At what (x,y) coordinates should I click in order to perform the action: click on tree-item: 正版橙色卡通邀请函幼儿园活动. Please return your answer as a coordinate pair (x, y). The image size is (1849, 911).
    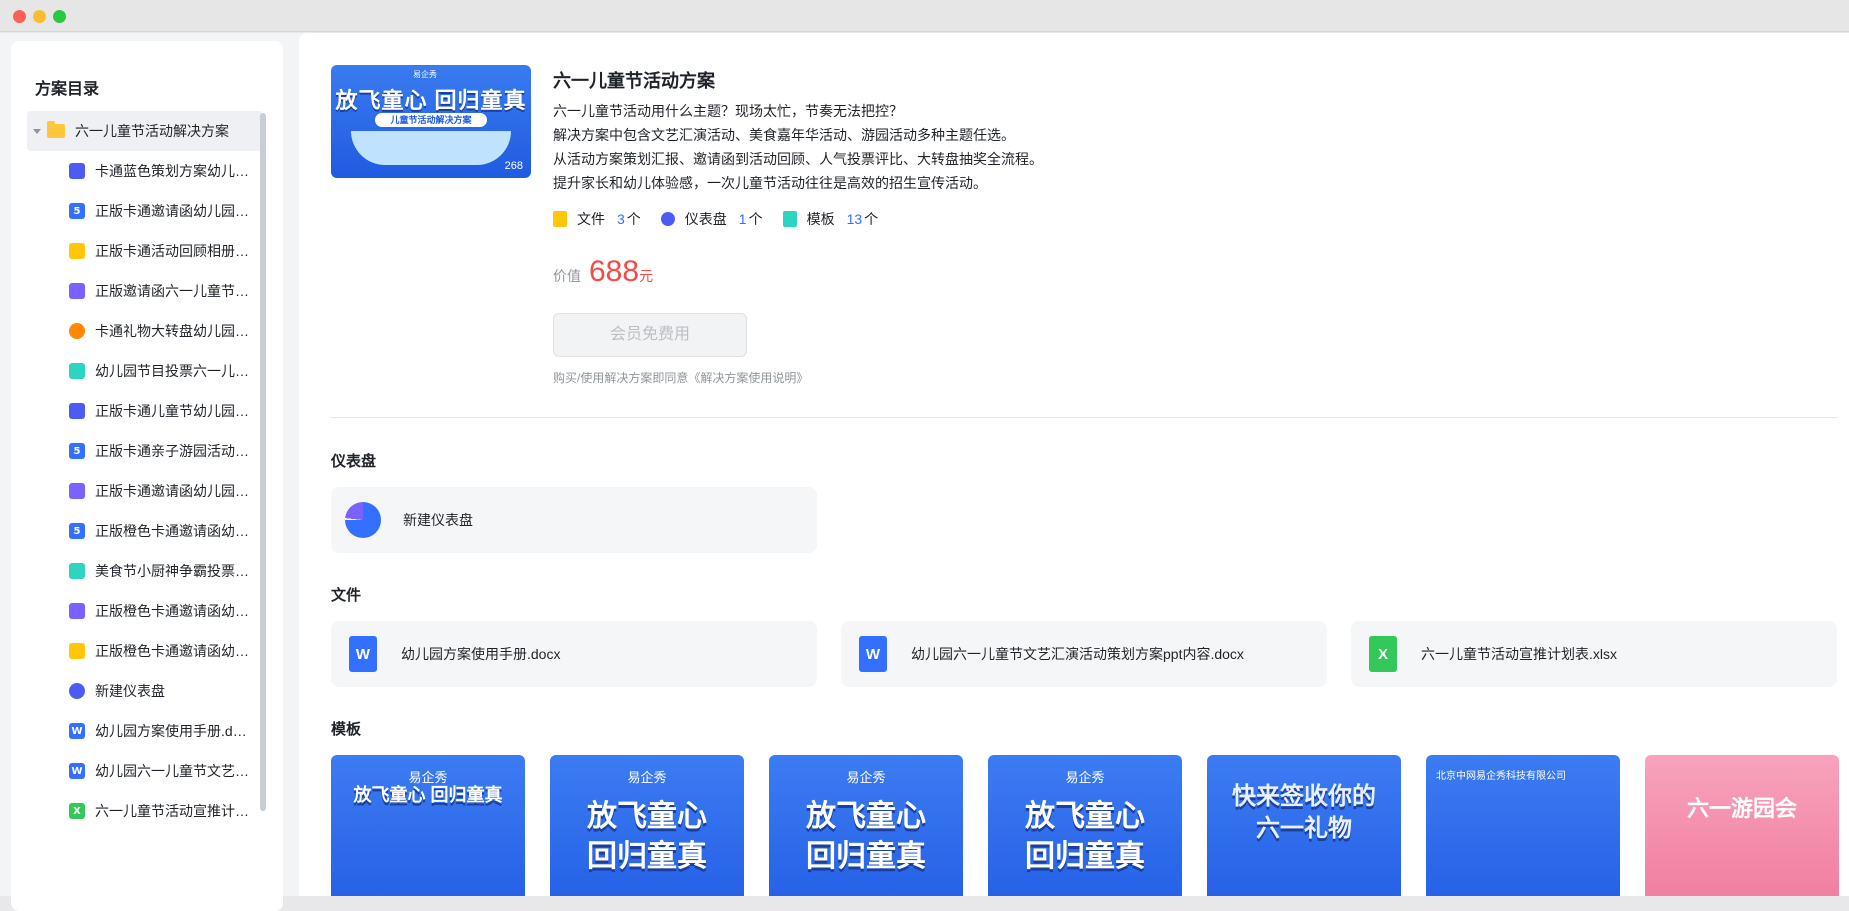
    Looking at the image, I should click on (145, 651).